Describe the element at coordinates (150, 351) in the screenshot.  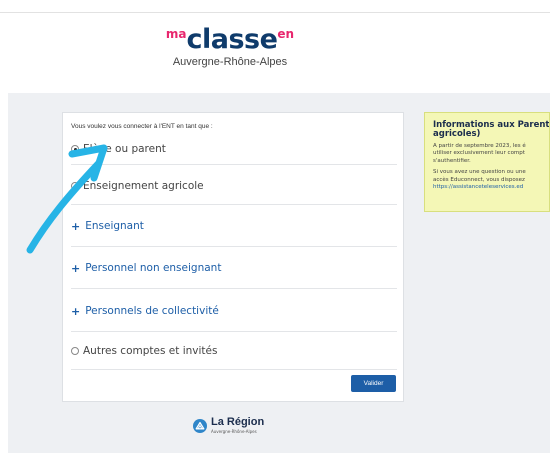
I see `option-label: Autres comptes et invités` at that location.